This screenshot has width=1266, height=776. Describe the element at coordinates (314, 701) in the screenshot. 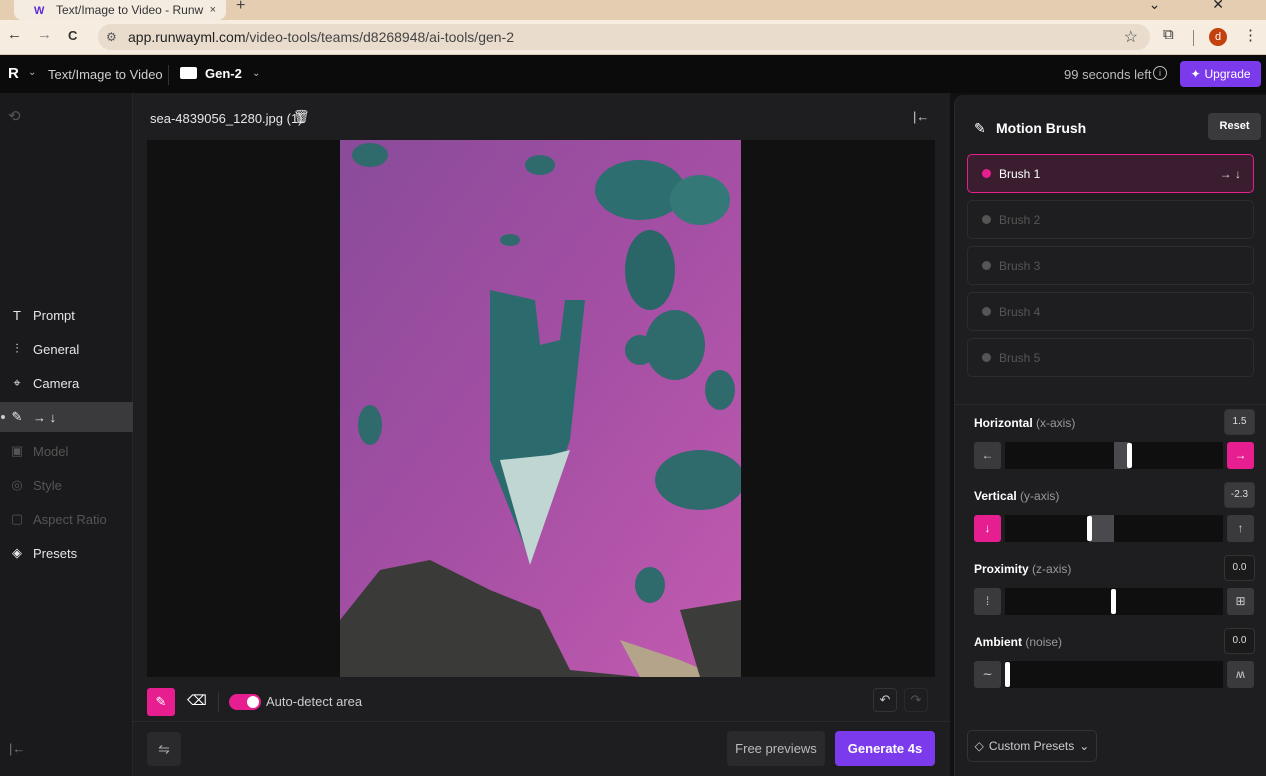

I see `auto-detect-label: Auto-detect area` at that location.